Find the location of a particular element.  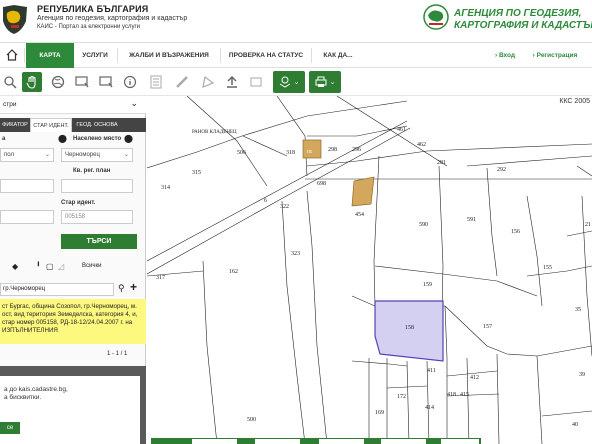

result-search-input: гр.Черноморец is located at coordinates (57, 289).